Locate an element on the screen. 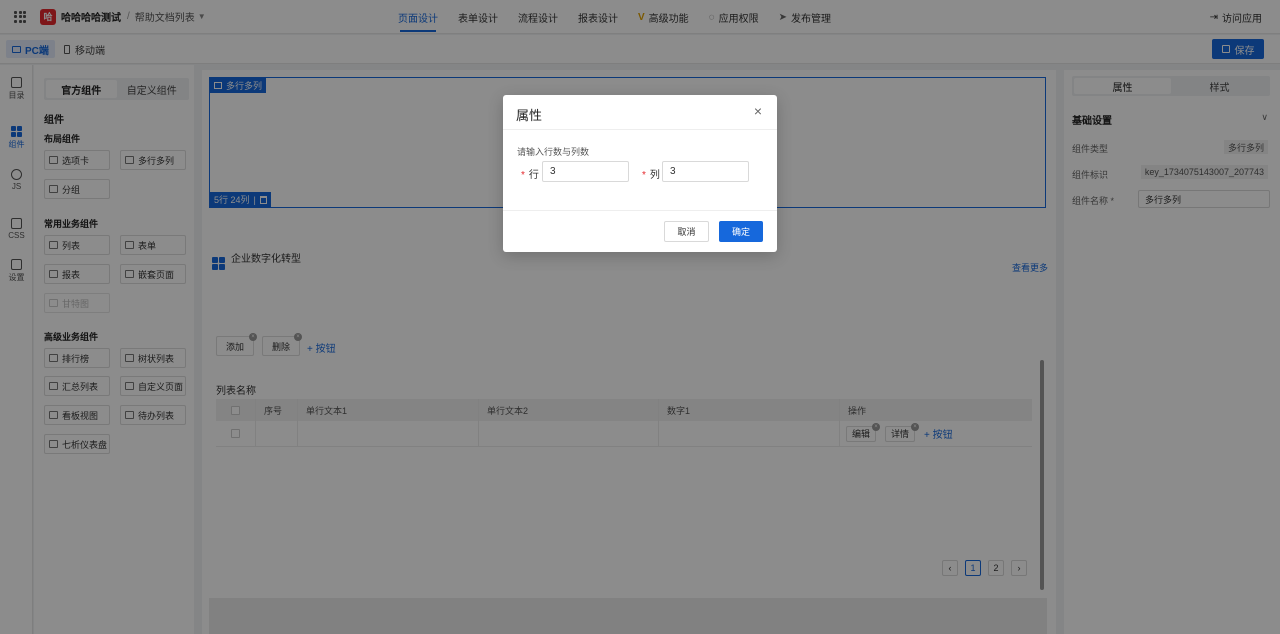 This screenshot has height=634, width=1280. col-label-text: 列 is located at coordinates (654, 175).